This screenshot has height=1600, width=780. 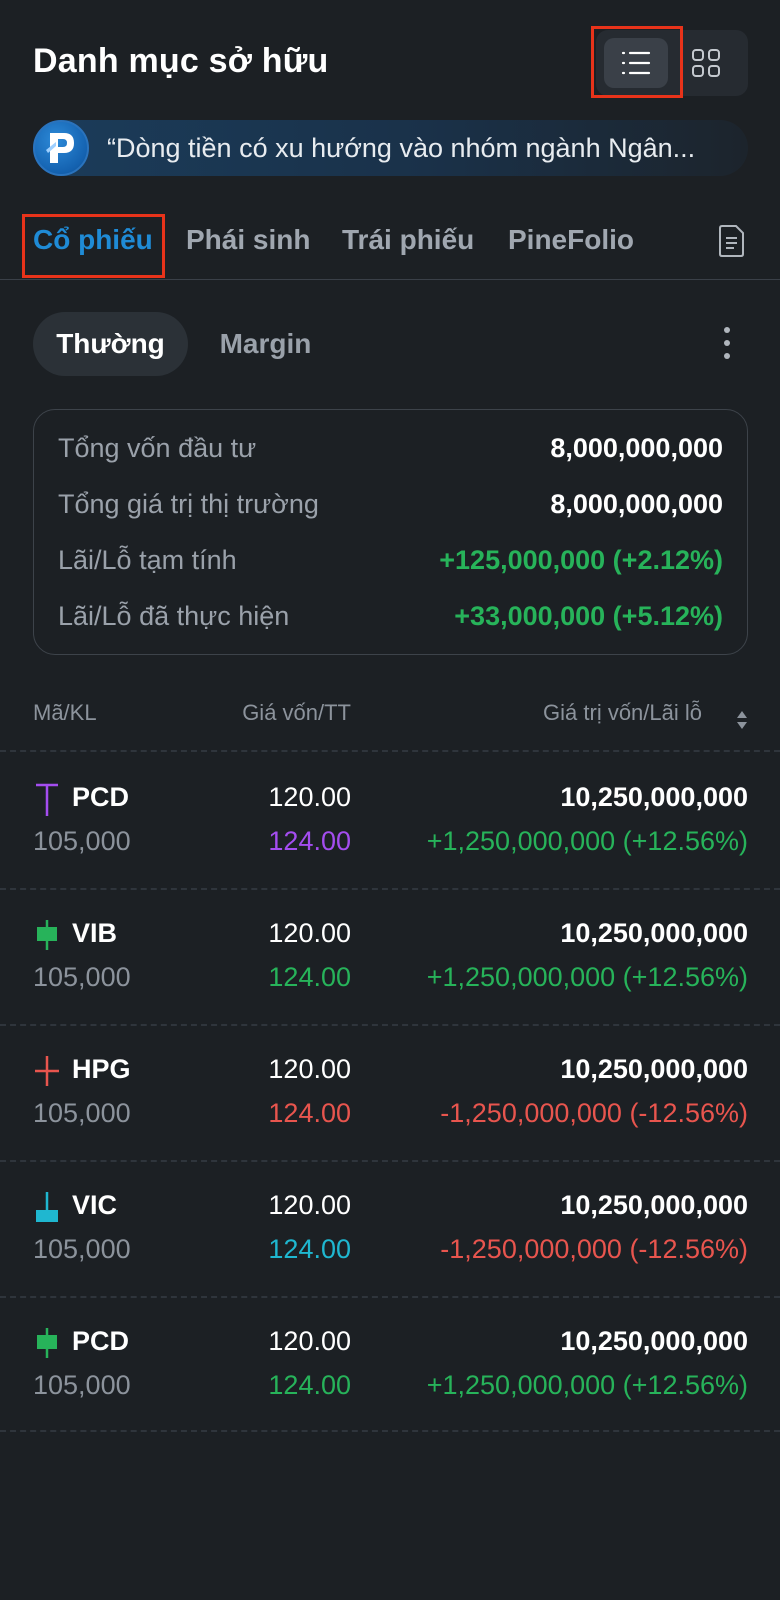 I want to click on asset-tabs: Cổ phiếu Phái sinh Trái phiếu PineFolio, so click(x=390, y=245).